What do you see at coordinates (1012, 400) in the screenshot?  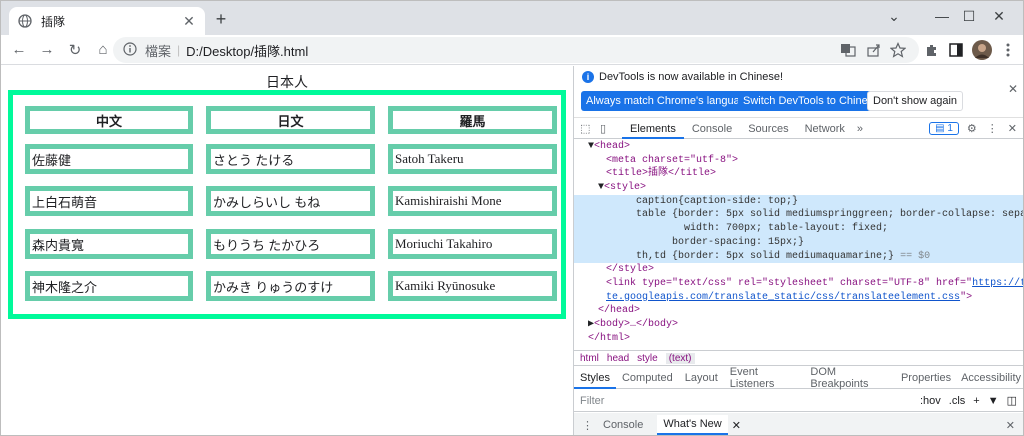 I see `sidebar-toggle-icon: ◫` at bounding box center [1012, 400].